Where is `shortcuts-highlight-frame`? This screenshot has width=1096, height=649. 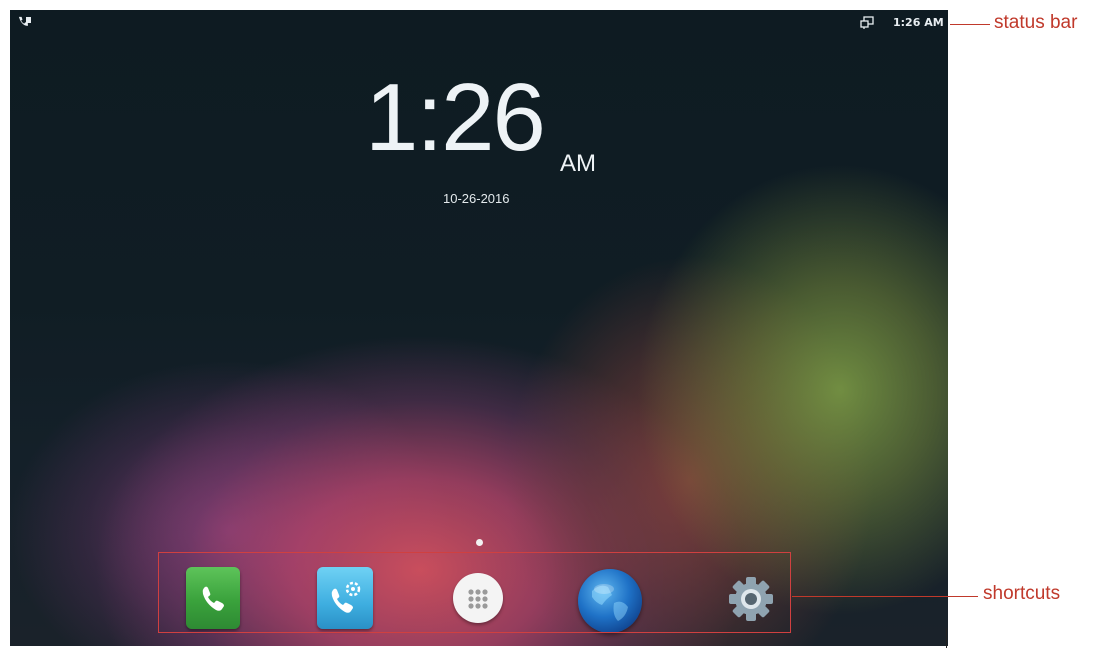
shortcuts-highlight-frame is located at coordinates (474, 592).